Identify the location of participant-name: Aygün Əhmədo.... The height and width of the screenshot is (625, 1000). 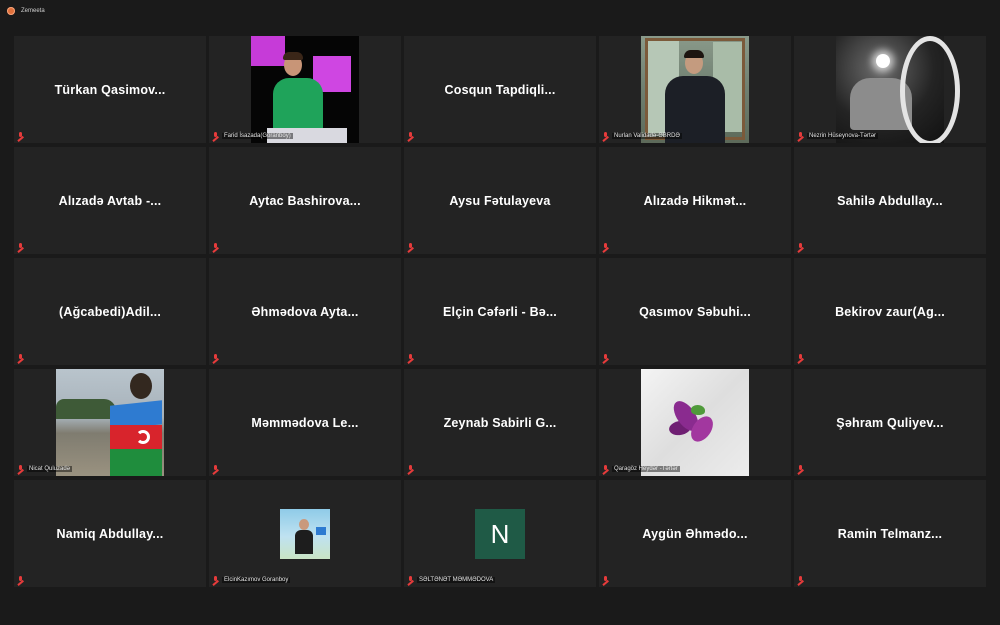
(695, 533).